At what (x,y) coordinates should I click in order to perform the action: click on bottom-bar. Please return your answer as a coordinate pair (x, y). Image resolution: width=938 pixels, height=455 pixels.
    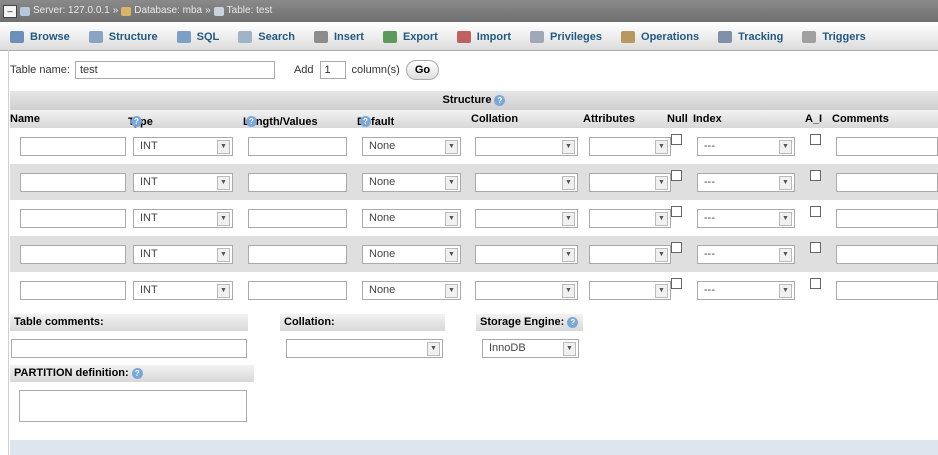
    Looking at the image, I should click on (474, 447).